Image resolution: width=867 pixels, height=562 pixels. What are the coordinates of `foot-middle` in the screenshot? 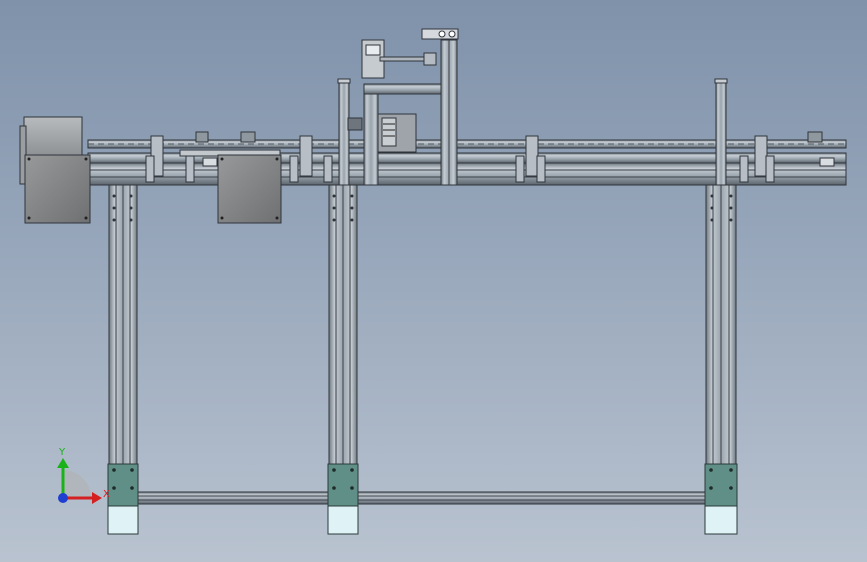 It's located at (343, 499).